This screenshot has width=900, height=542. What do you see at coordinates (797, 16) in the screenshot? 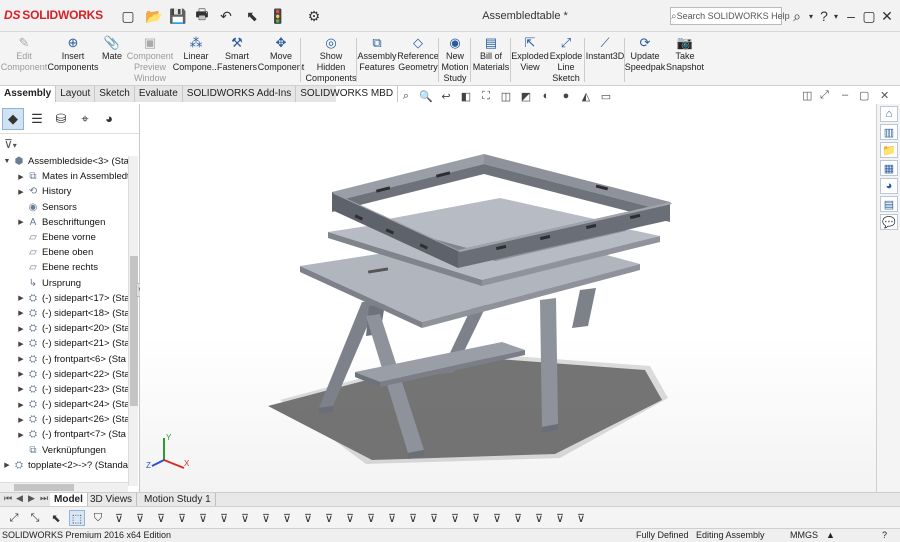
I see `search-icon: ⌕` at bounding box center [797, 16].